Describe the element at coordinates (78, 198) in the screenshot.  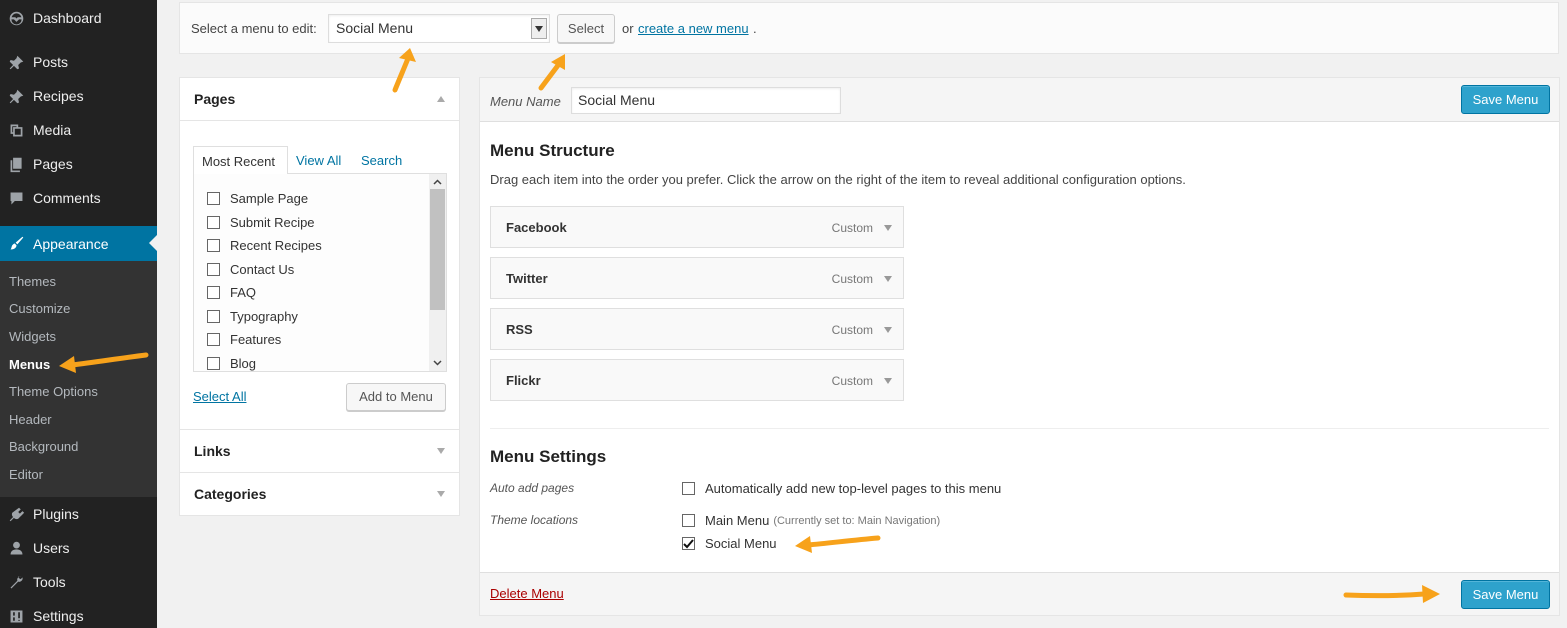
I see `nav-comments: Comments` at that location.